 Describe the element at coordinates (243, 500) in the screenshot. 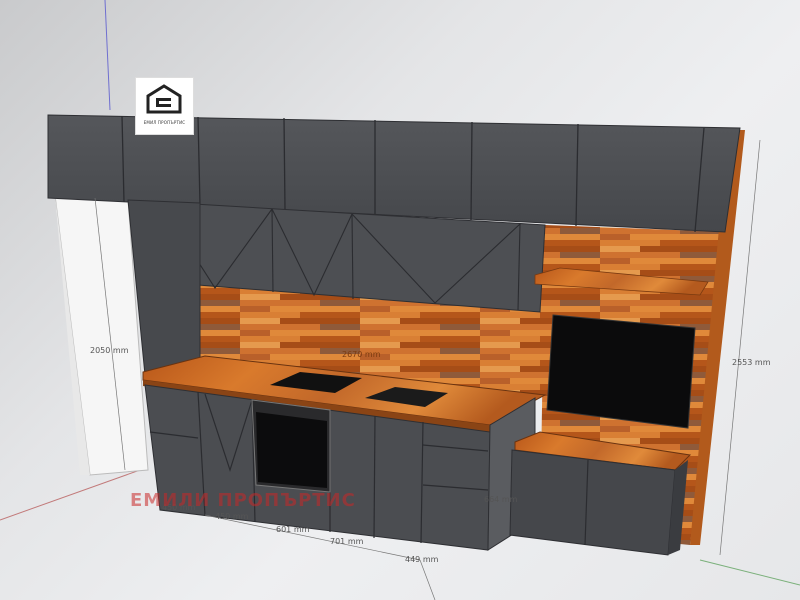

I see `watermark-text: ЕМИЛИ ПРОПЪРТИС` at that location.